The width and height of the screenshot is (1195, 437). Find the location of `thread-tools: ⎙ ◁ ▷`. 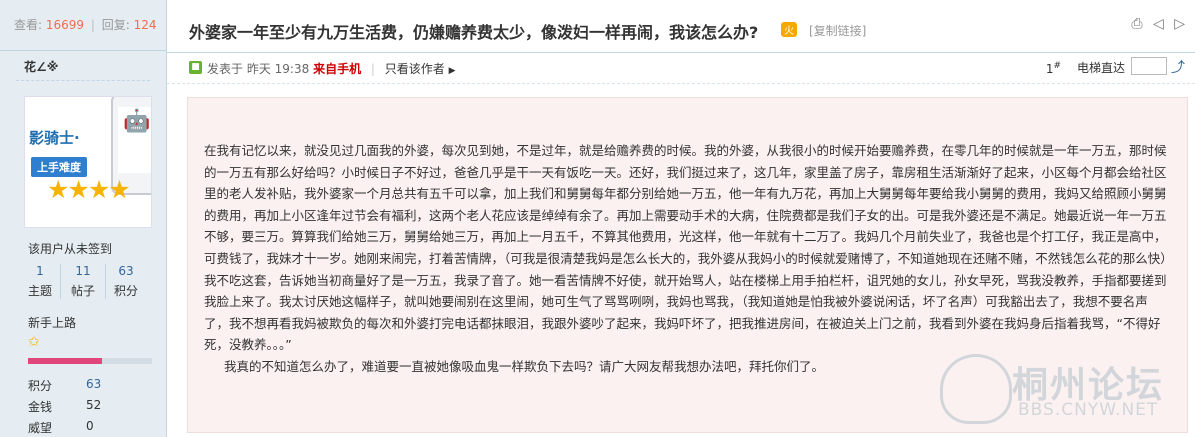

thread-tools: ⎙ ◁ ▷ is located at coordinates (1155, 24).